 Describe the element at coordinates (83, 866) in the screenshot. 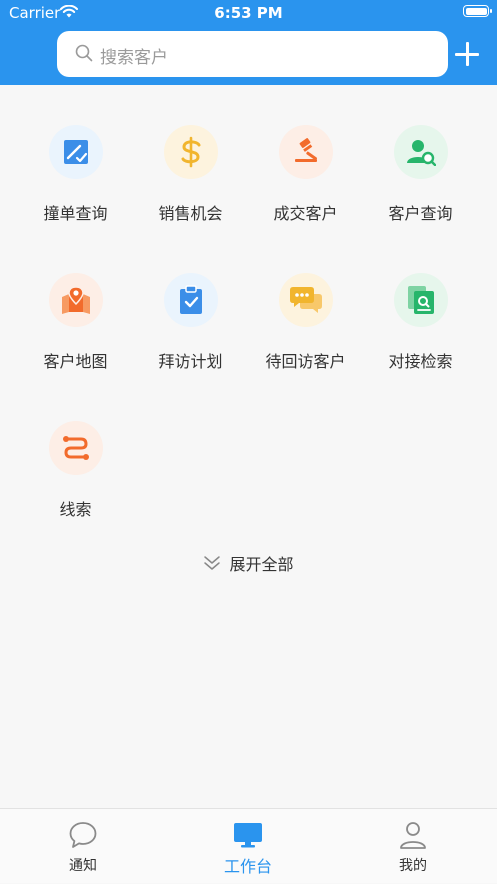

I see `tab-label: 通知` at that location.